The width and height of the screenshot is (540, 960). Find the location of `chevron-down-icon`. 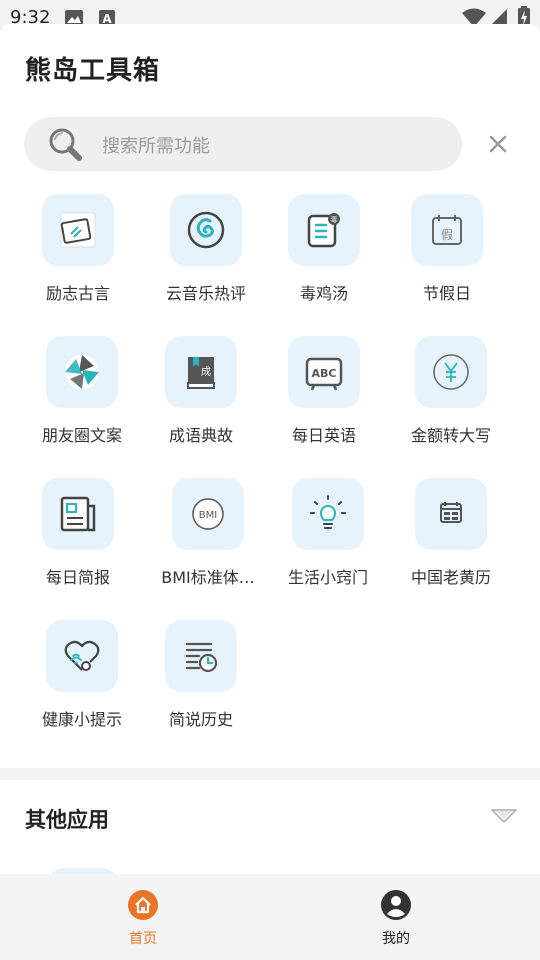

chevron-down-icon is located at coordinates (504, 818).